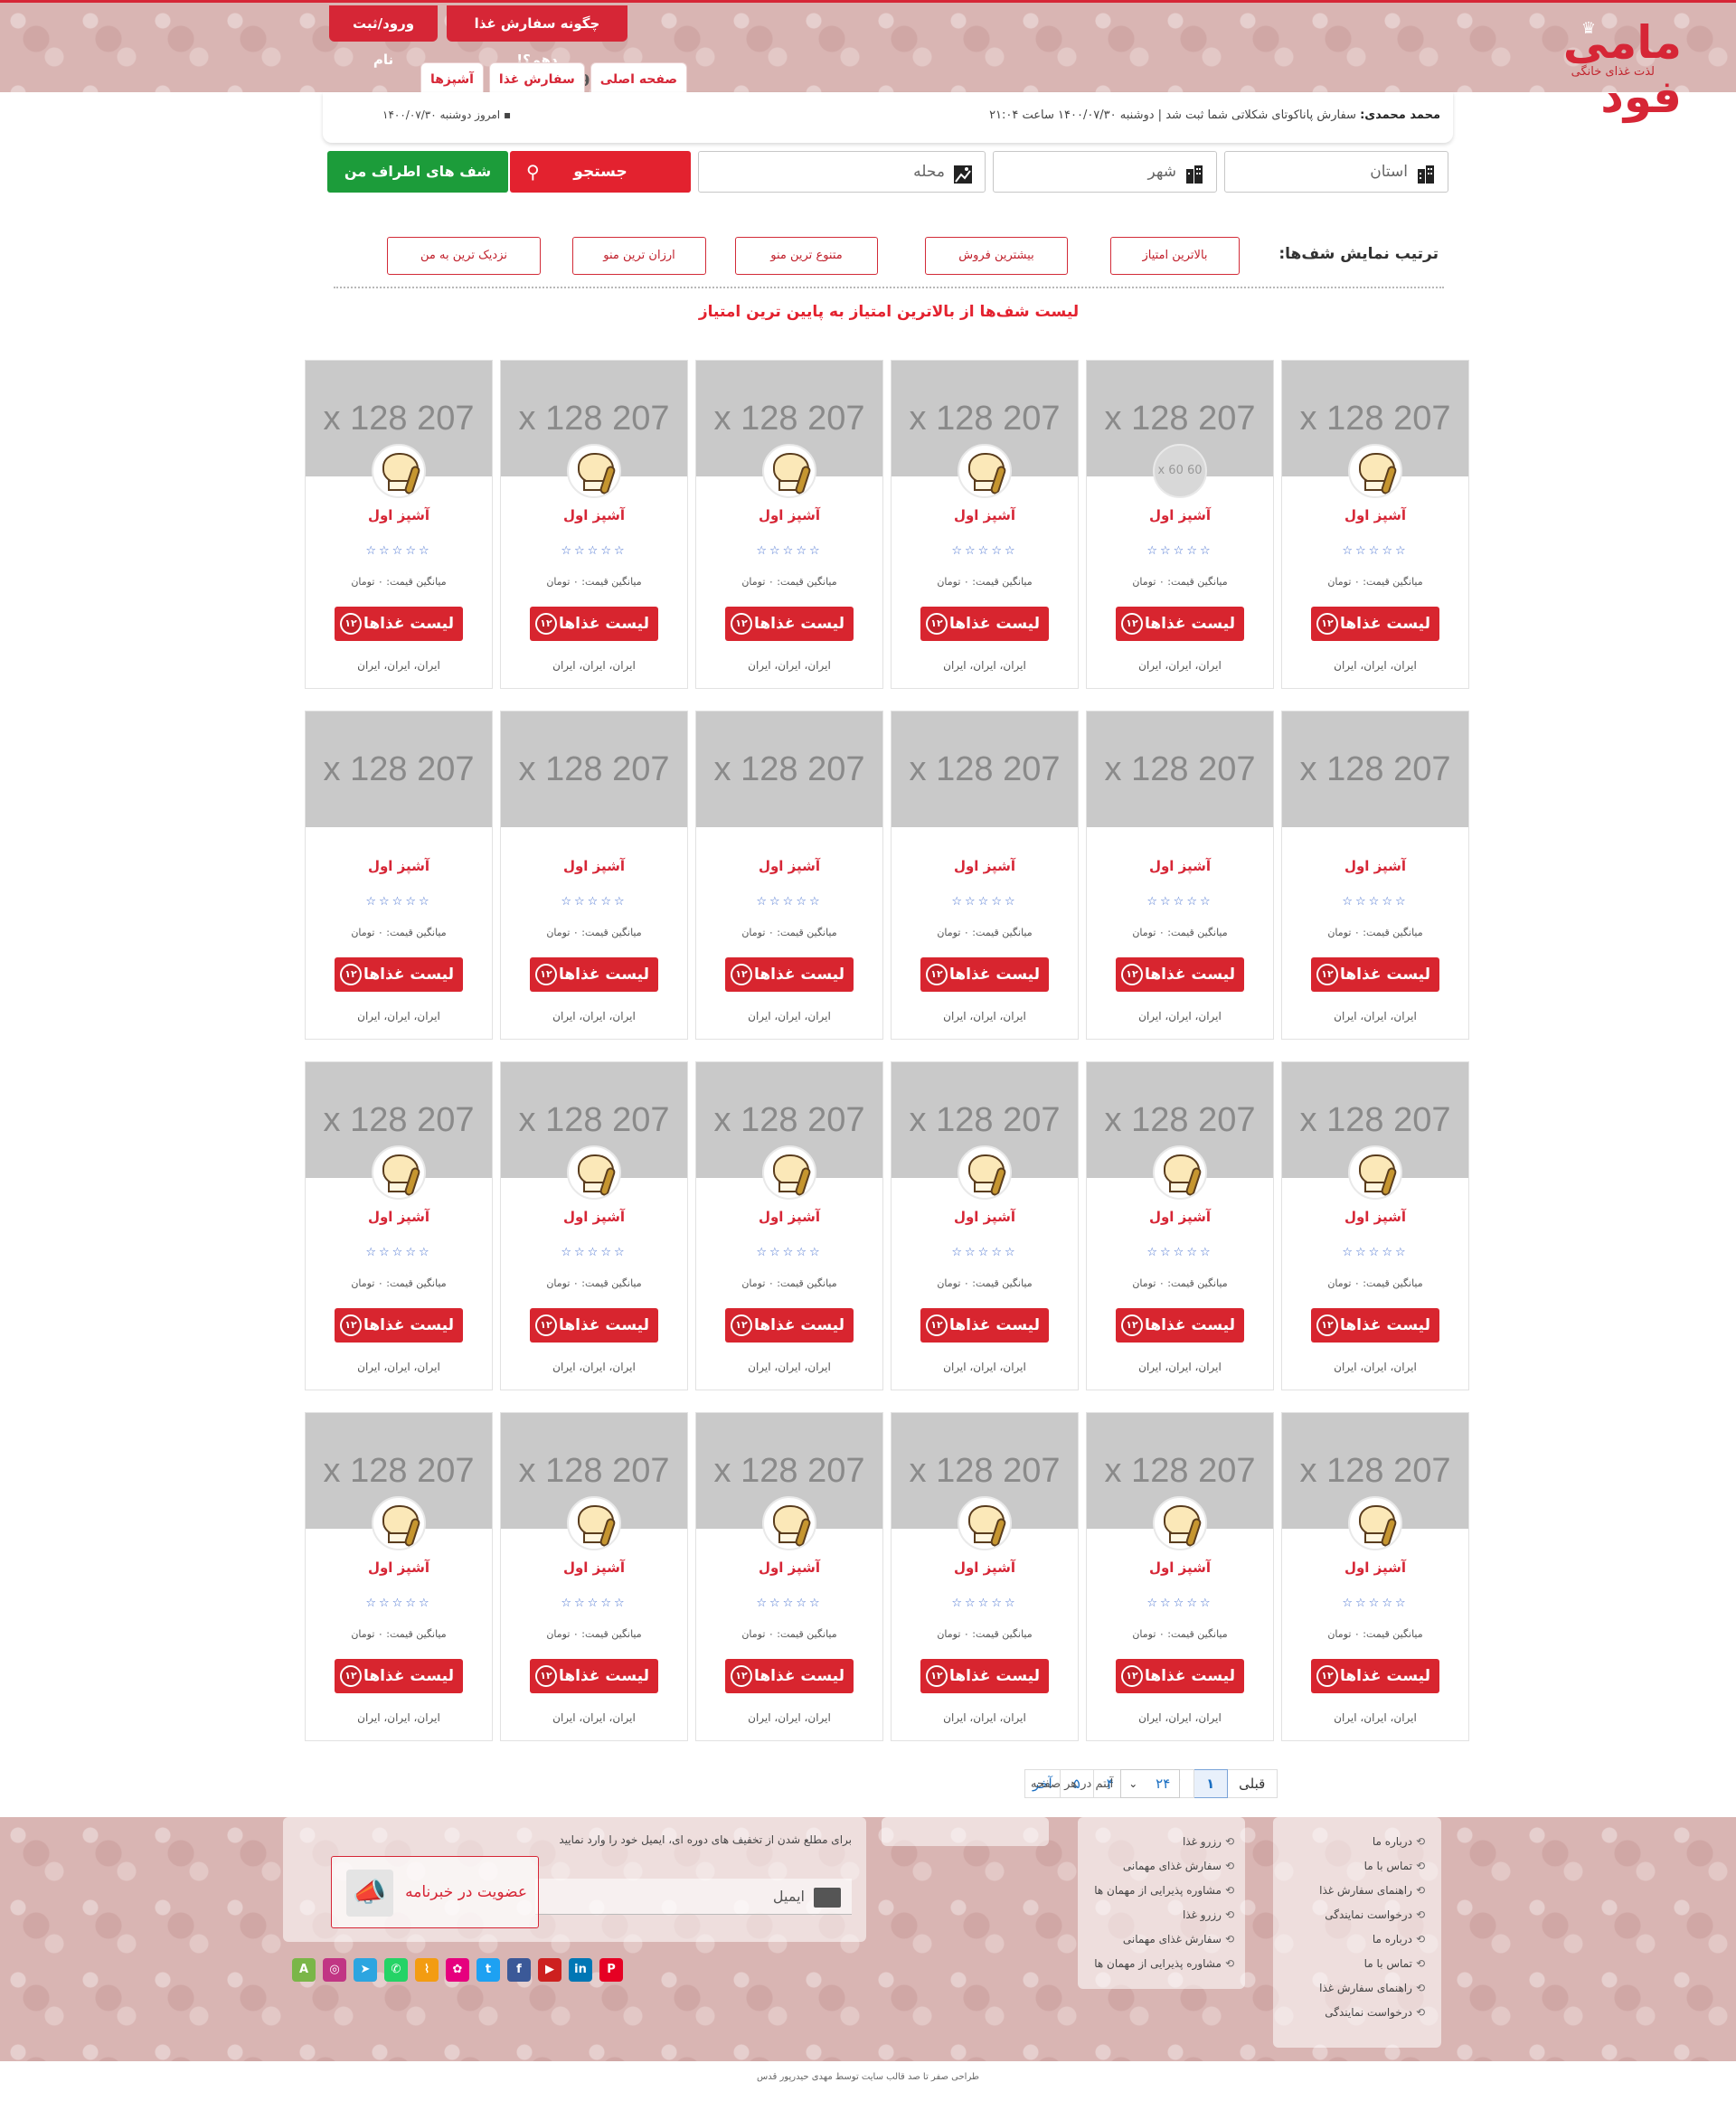  Describe the element at coordinates (1336, 172) in the screenshot. I see `state-select: استان` at that location.